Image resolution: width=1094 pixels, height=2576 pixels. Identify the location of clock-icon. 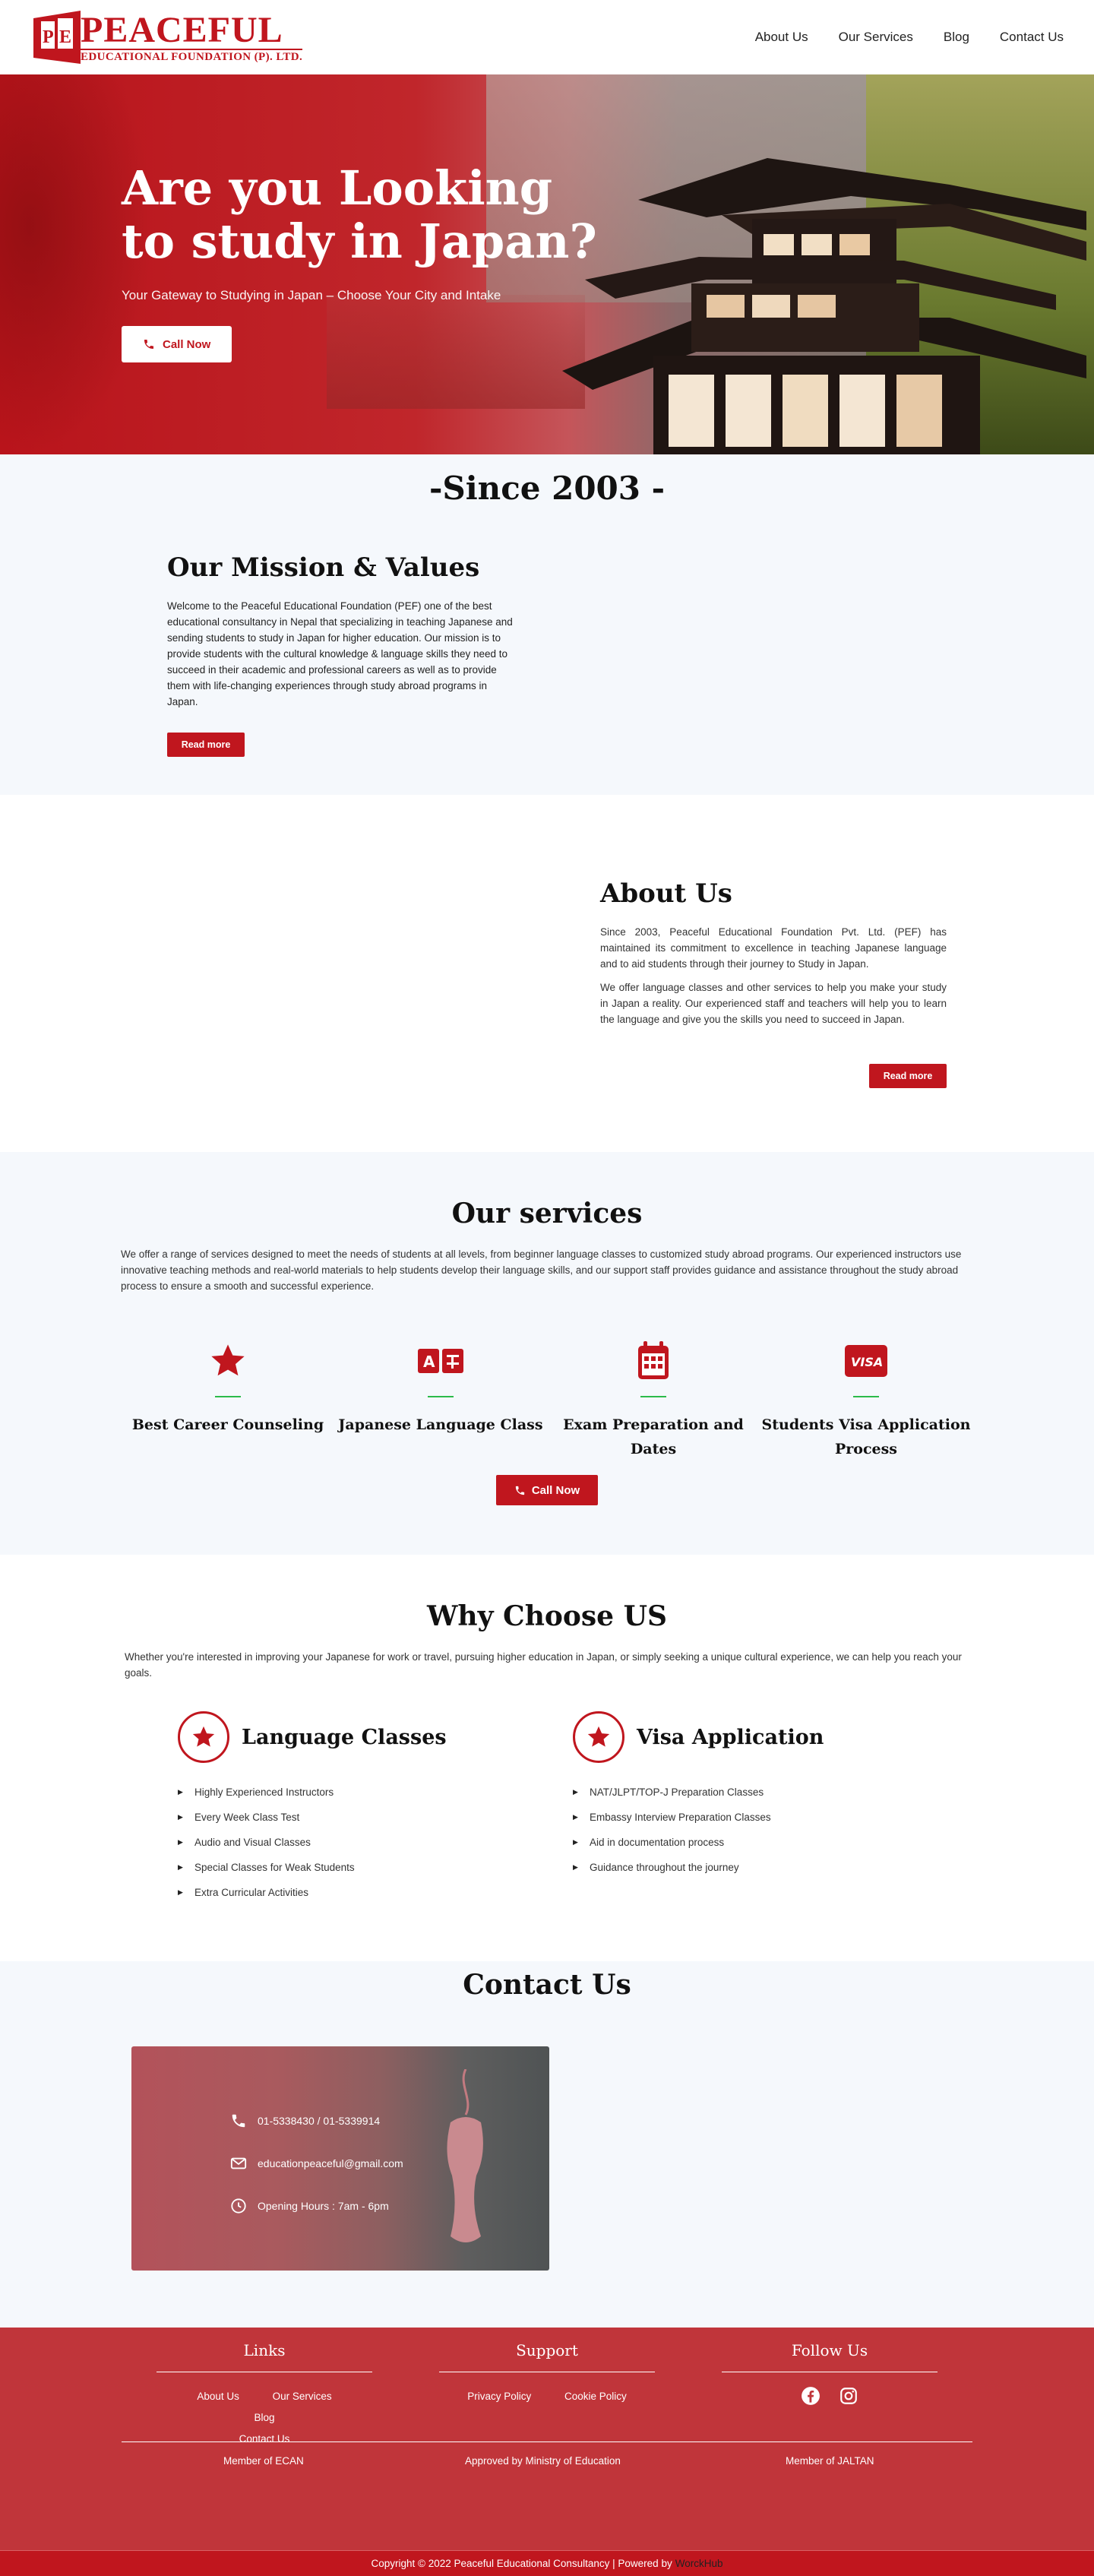
(238, 2206).